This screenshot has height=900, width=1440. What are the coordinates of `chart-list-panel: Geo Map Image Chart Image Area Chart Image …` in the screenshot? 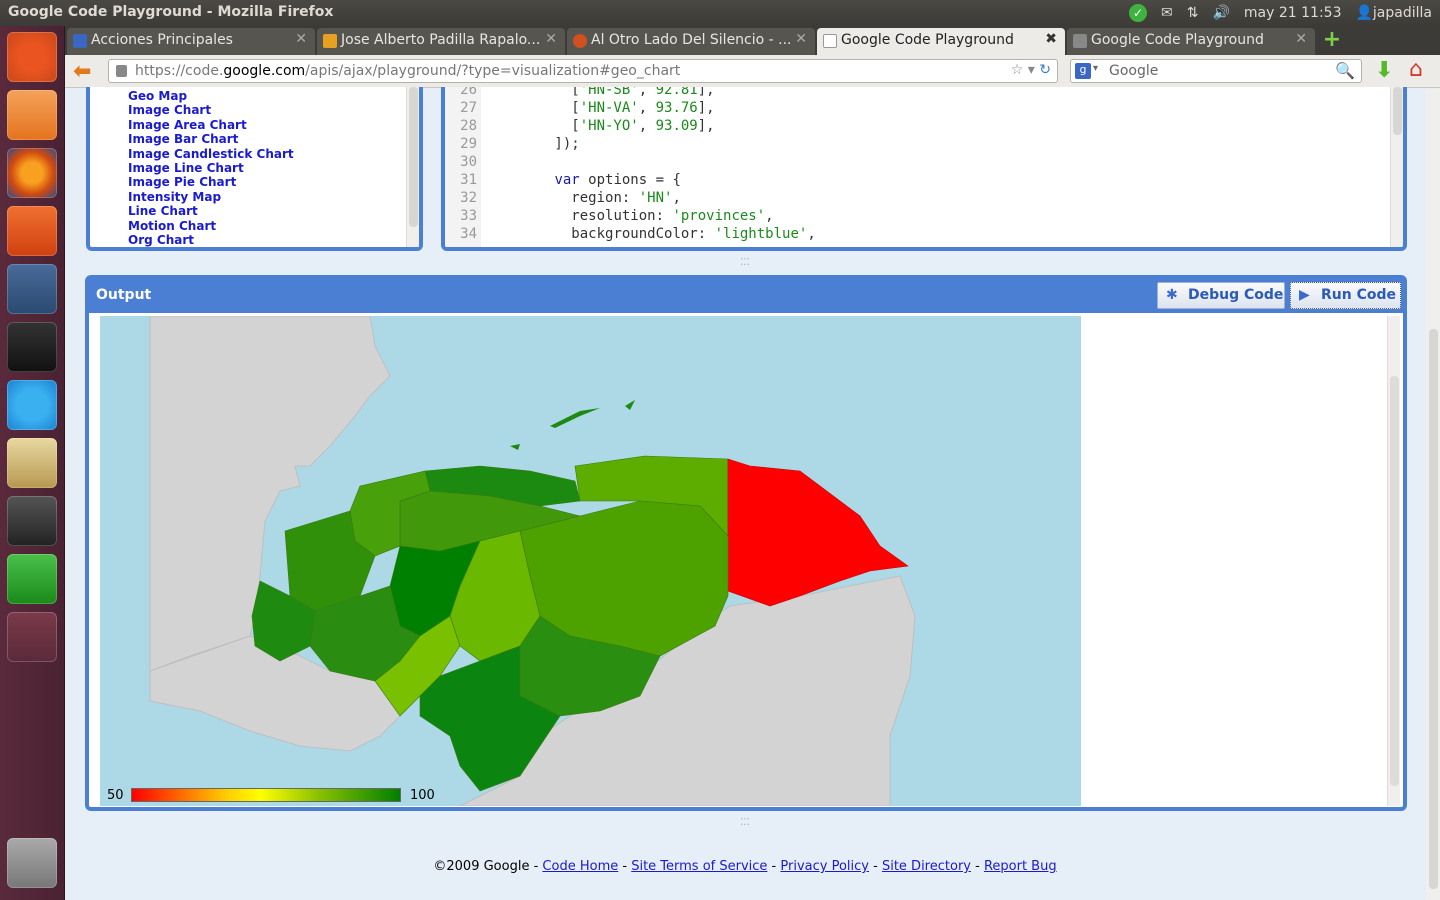 It's located at (254, 169).